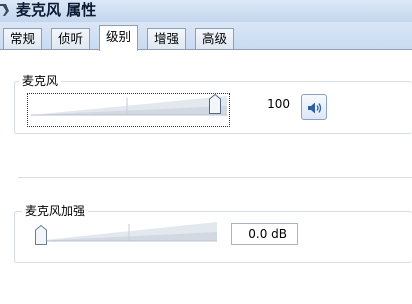 The height and width of the screenshot is (304, 412). I want to click on speaker-icon, so click(315, 108).